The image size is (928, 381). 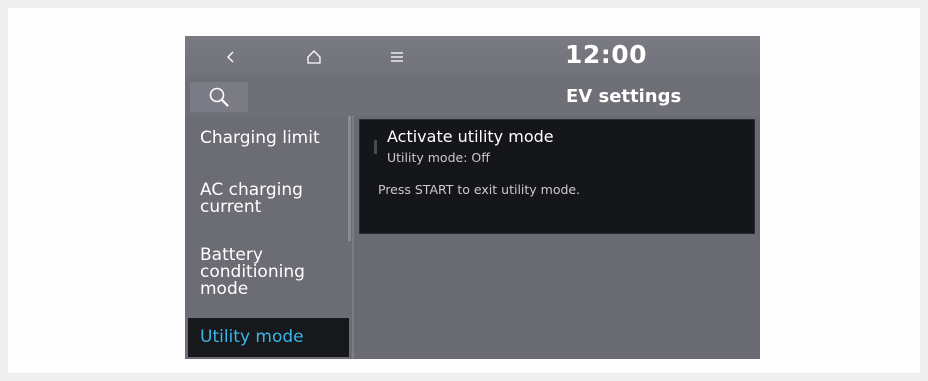 What do you see at coordinates (224, 289) in the screenshot?
I see `sidebar-item-label: mode` at bounding box center [224, 289].